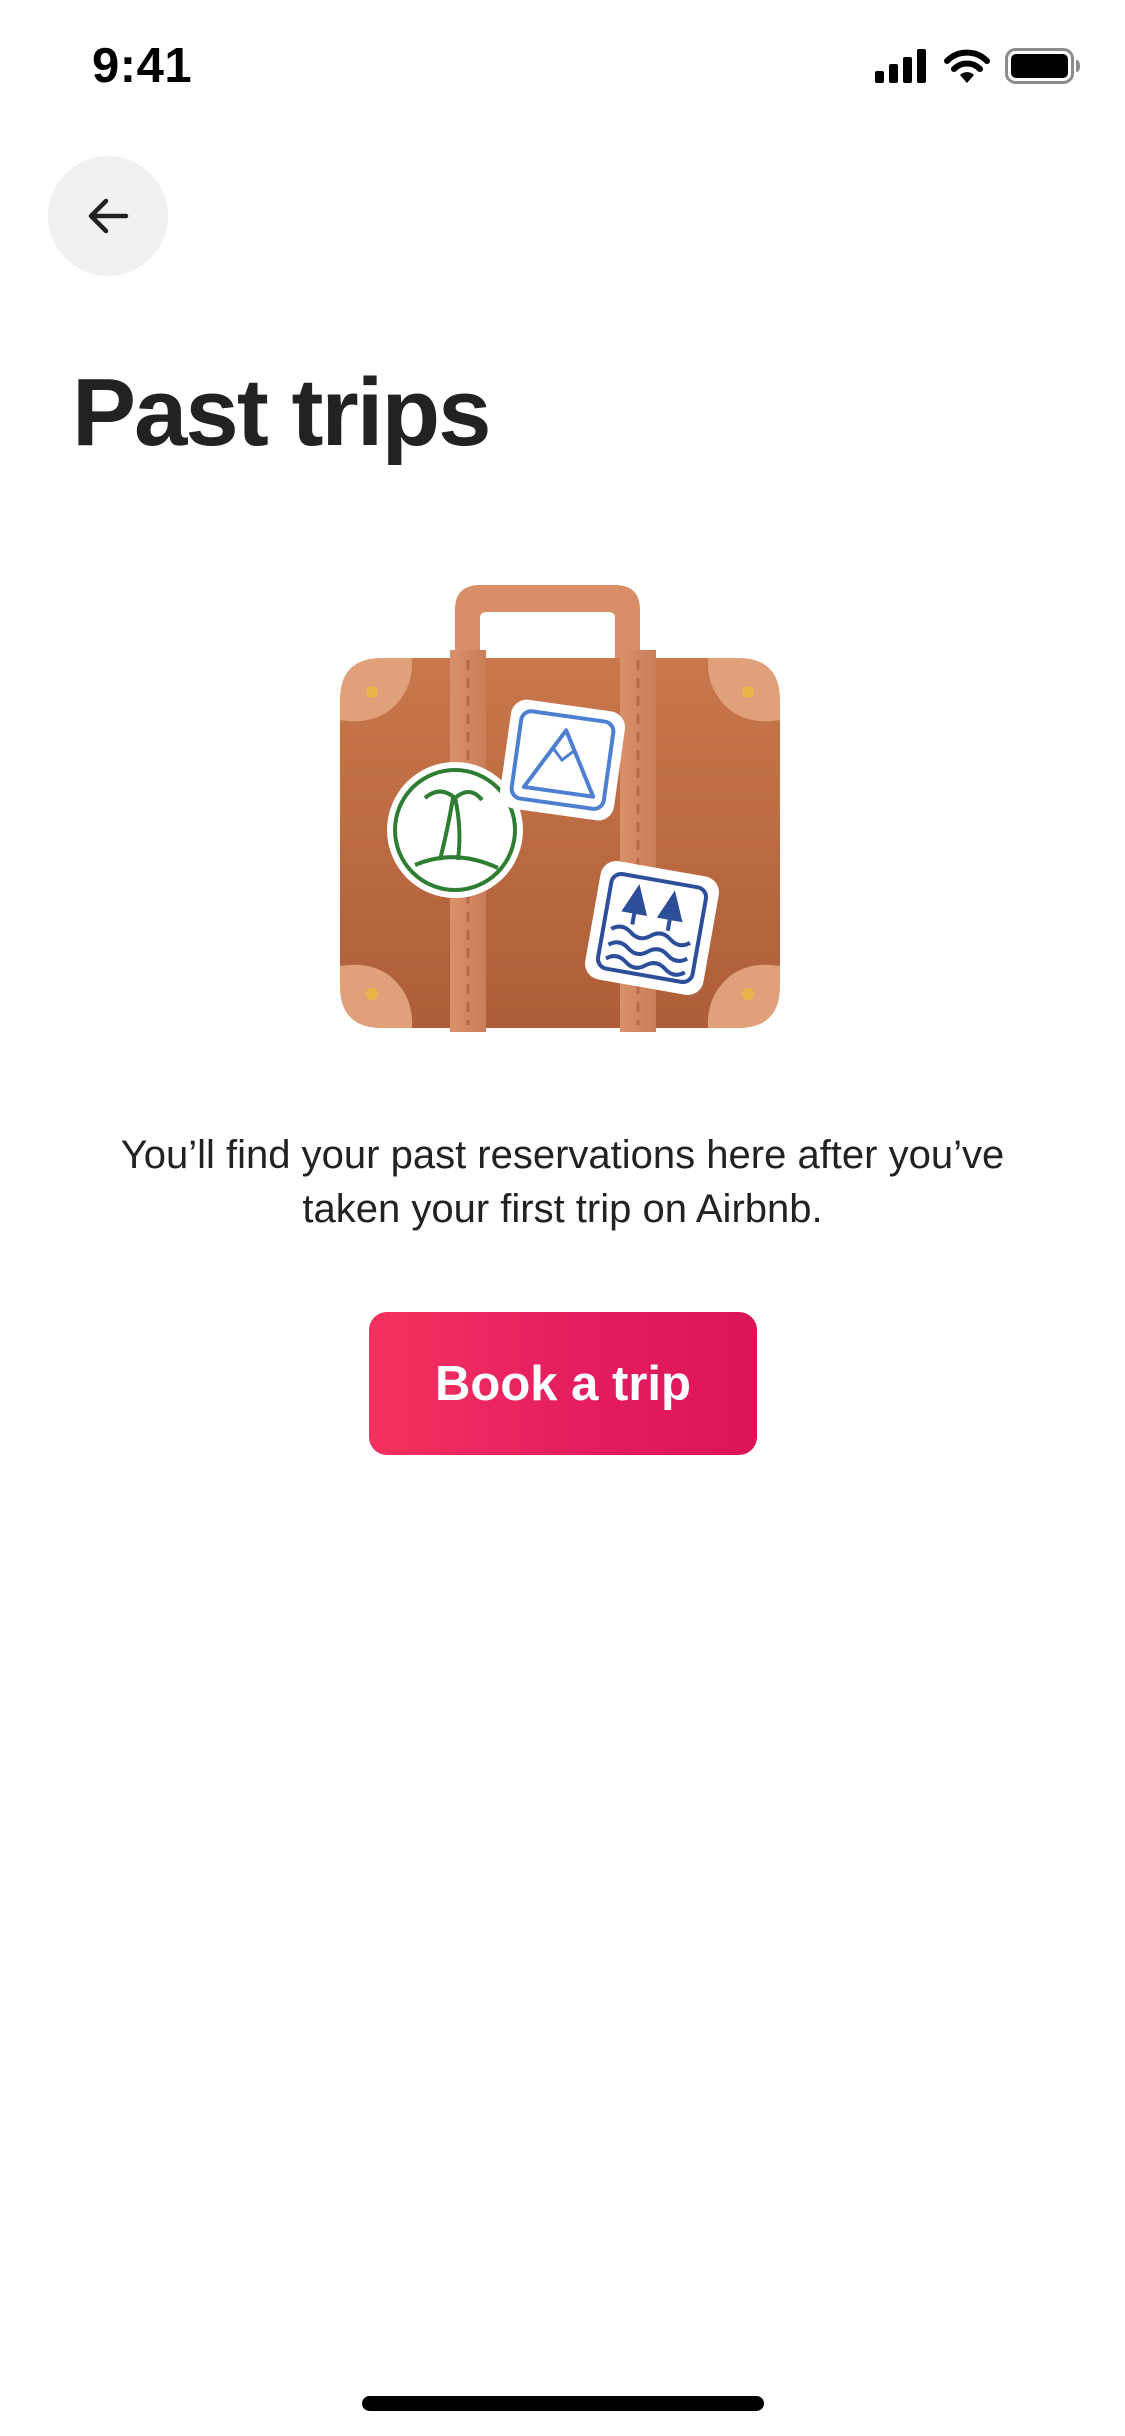  What do you see at coordinates (1042, 66) in the screenshot?
I see `battery-icon` at bounding box center [1042, 66].